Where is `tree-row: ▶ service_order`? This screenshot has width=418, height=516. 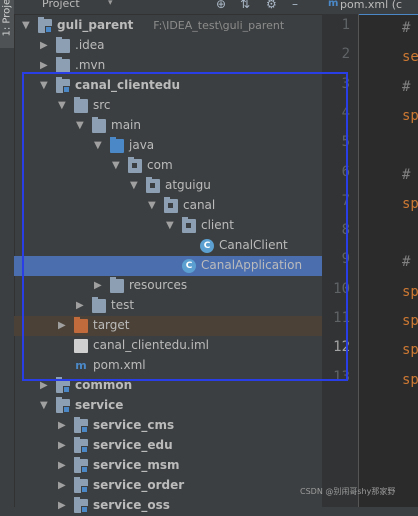
tree-row: ▶ service_order is located at coordinates (168, 486).